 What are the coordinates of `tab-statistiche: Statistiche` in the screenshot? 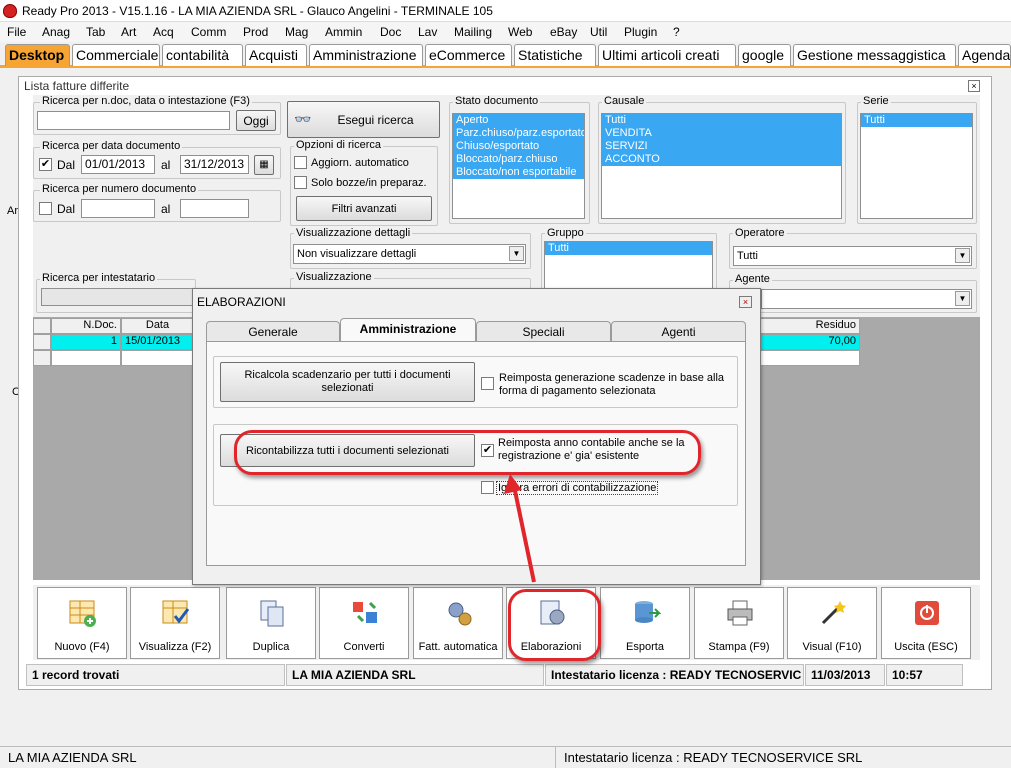 It's located at (555, 55).